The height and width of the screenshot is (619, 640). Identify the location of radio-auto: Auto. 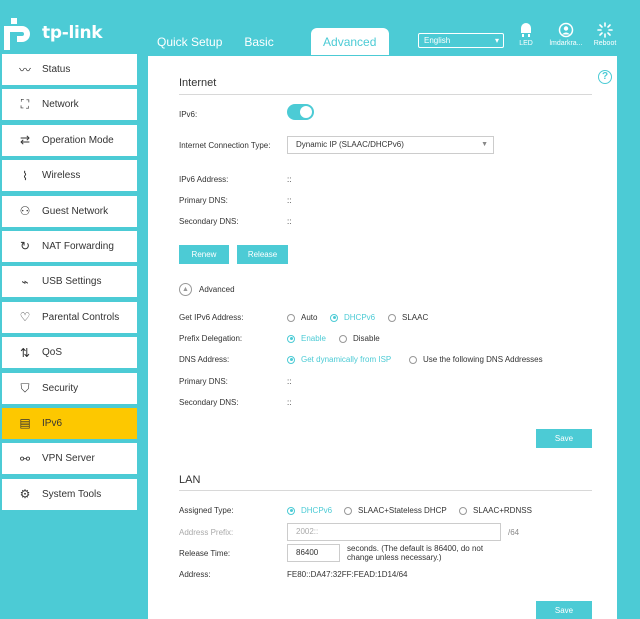
(302, 317).